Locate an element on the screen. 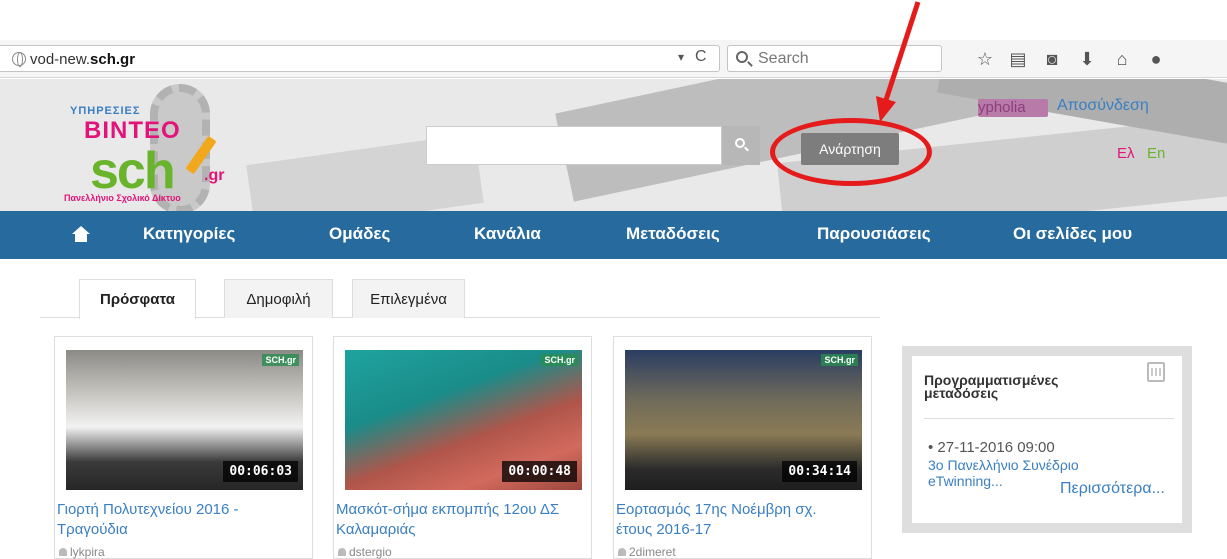  url-dropdown-icon: ▾ is located at coordinates (681, 57).